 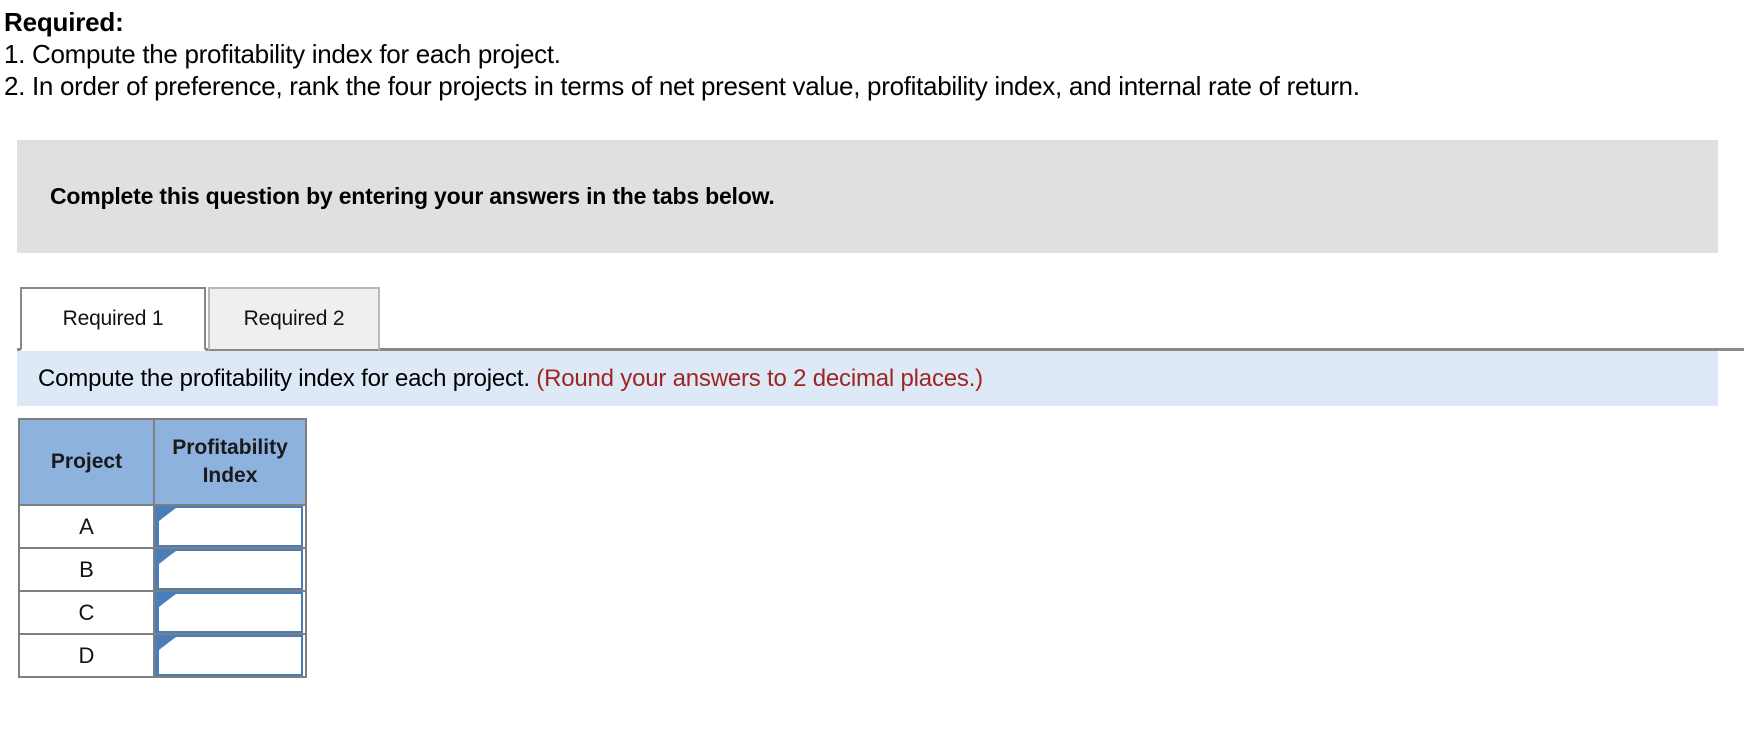 I want to click on column-header-profitability-index: Profitability Index, so click(x=230, y=462).